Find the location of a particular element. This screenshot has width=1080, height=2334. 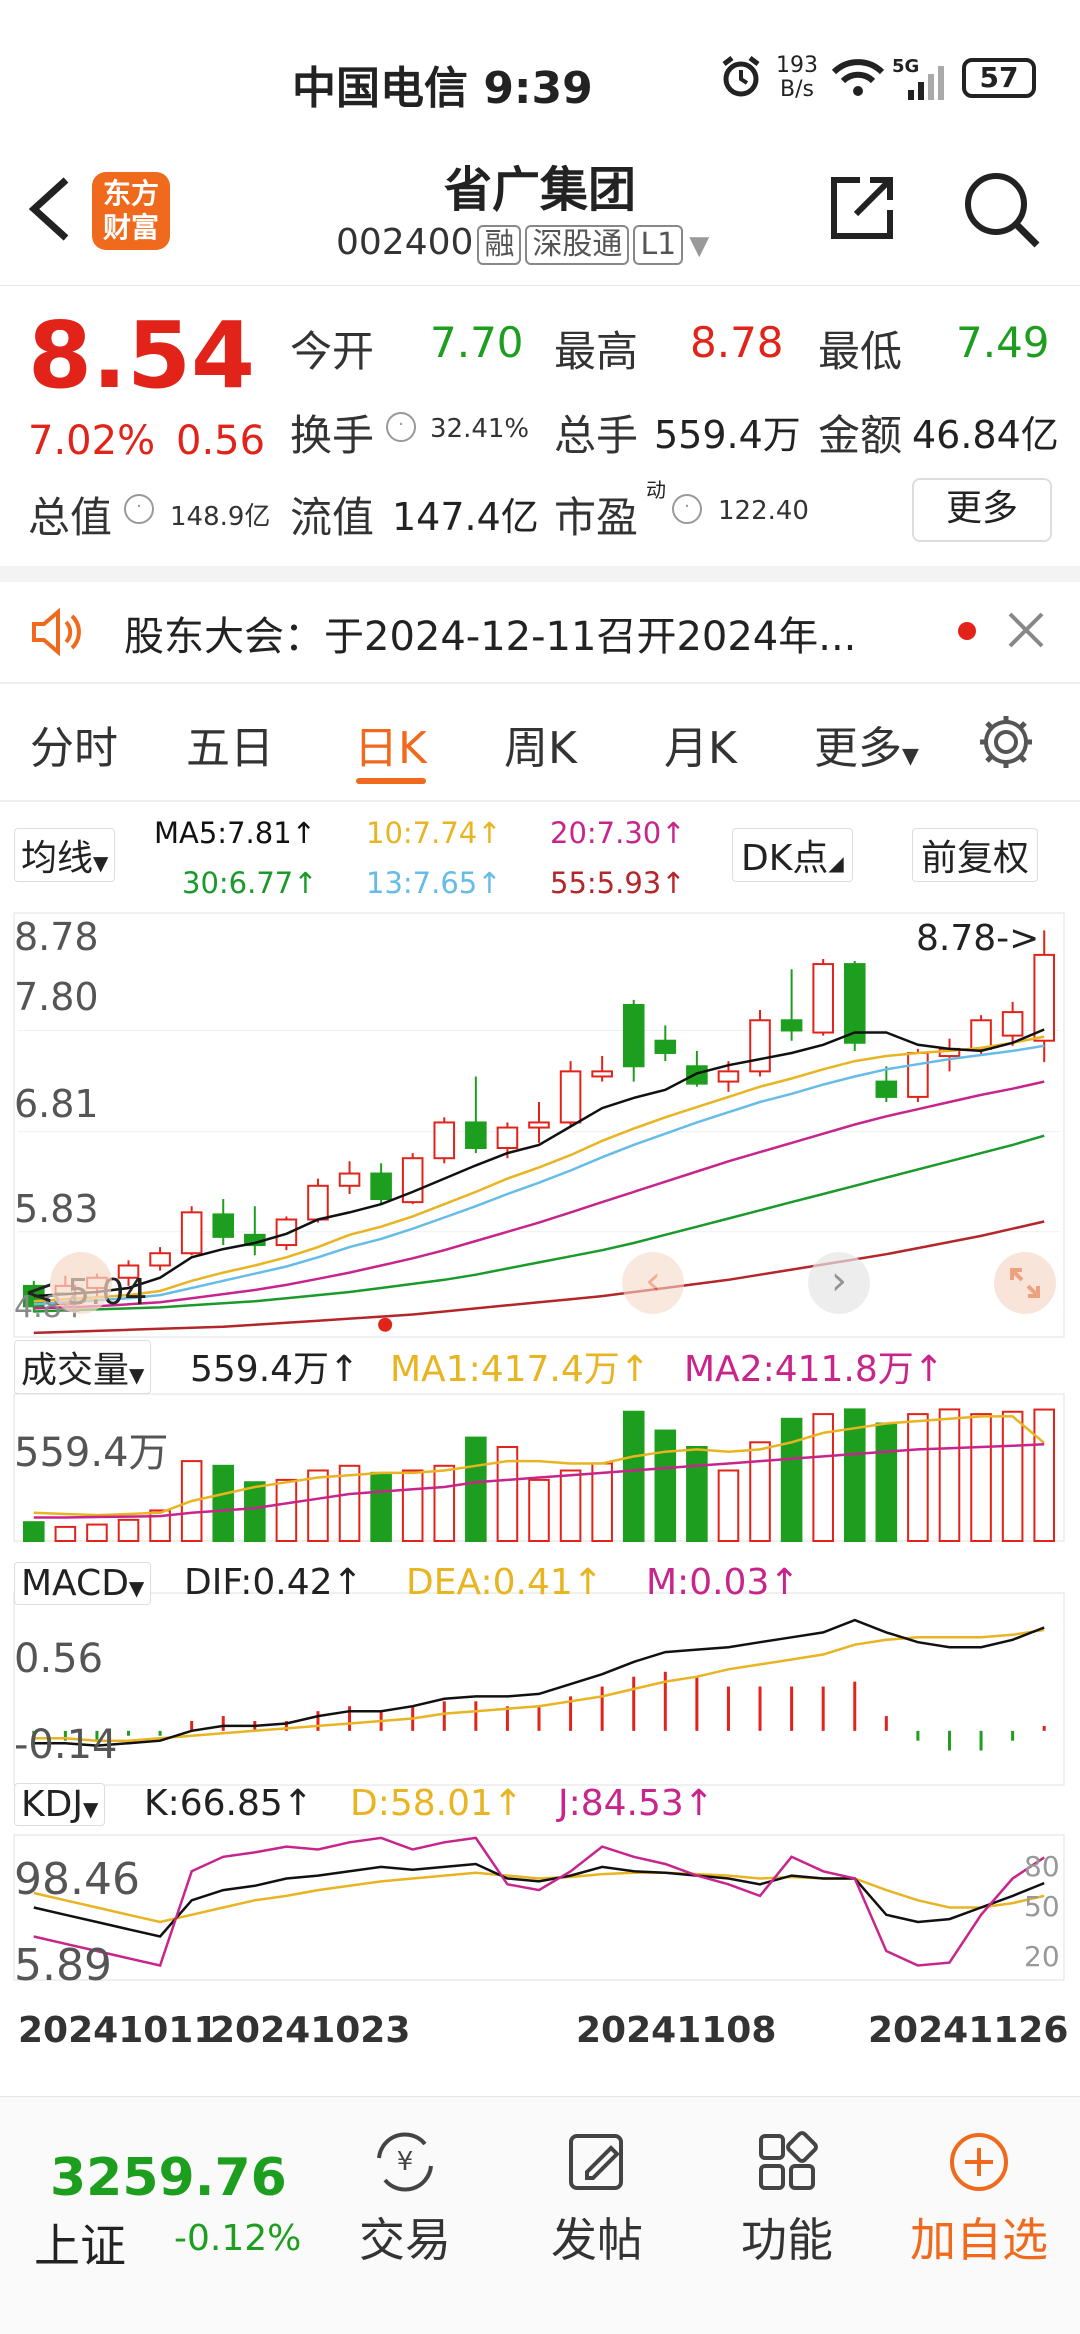

open-value: 7.70 is located at coordinates (477, 342).